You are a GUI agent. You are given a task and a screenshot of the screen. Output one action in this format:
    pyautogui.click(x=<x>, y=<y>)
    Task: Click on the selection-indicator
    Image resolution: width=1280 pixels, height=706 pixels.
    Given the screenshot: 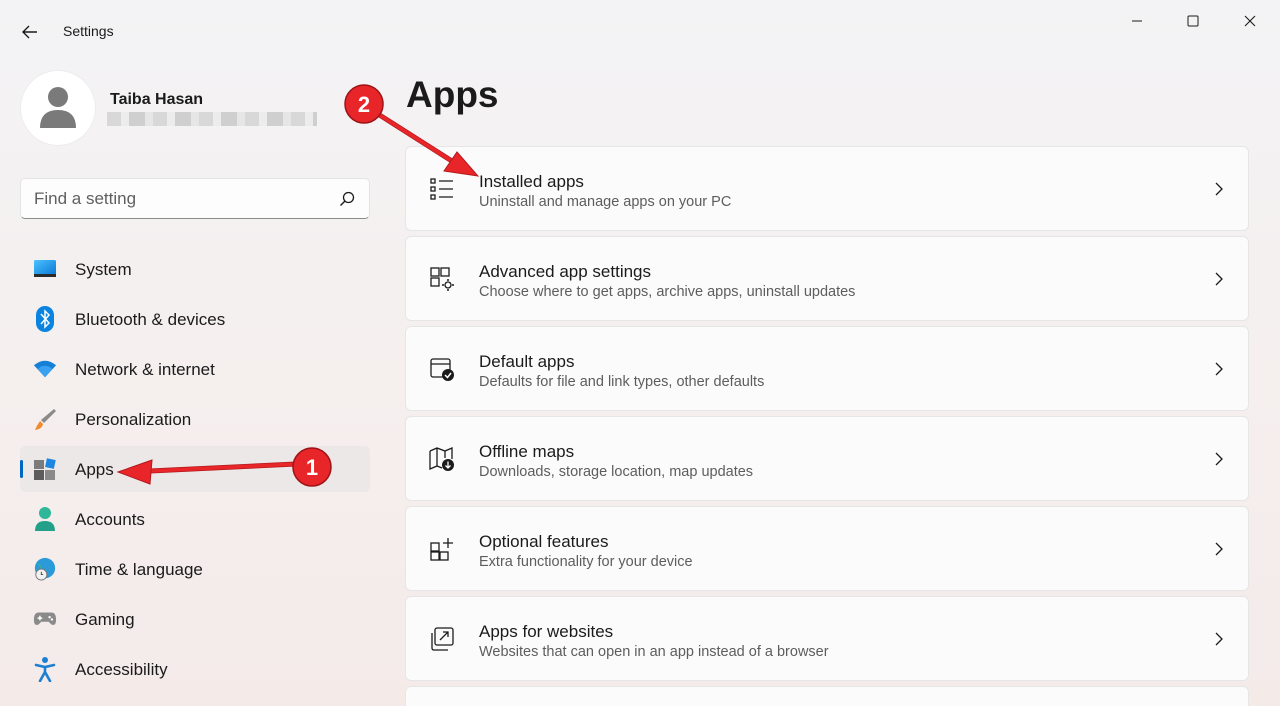 What is the action you would take?
    pyautogui.click(x=21, y=469)
    